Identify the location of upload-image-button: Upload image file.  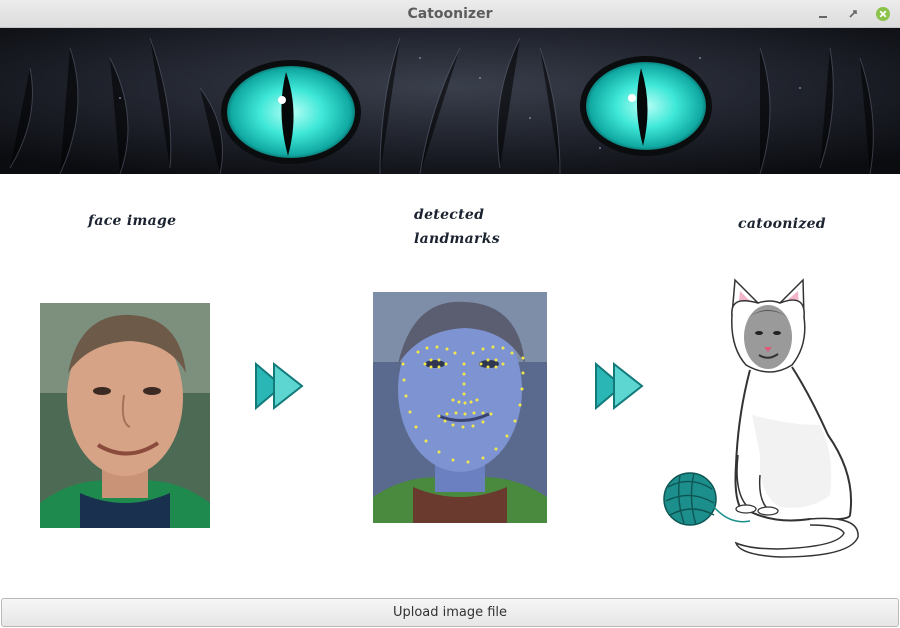
(450, 612).